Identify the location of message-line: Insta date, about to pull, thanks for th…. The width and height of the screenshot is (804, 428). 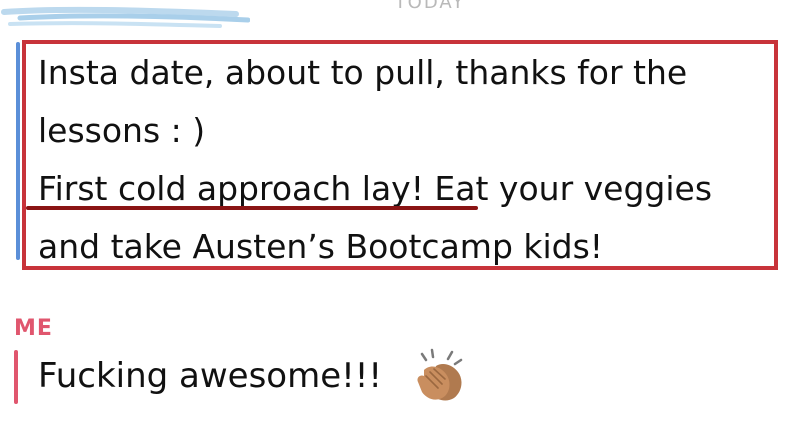
(363, 72).